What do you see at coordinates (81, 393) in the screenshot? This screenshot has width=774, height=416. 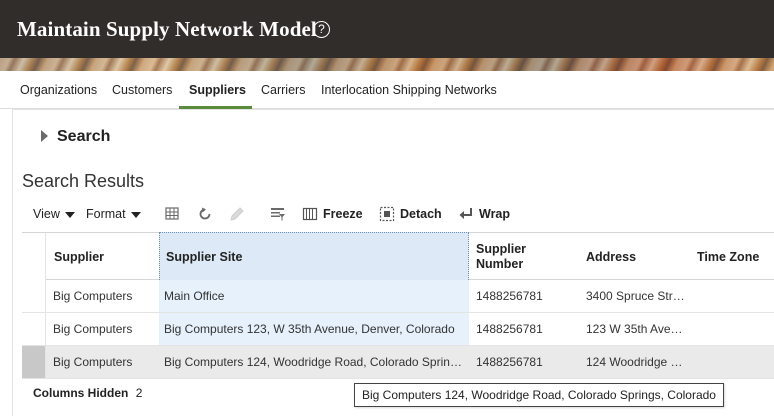 I see `columns-hidden-label: Columns Hidden` at bounding box center [81, 393].